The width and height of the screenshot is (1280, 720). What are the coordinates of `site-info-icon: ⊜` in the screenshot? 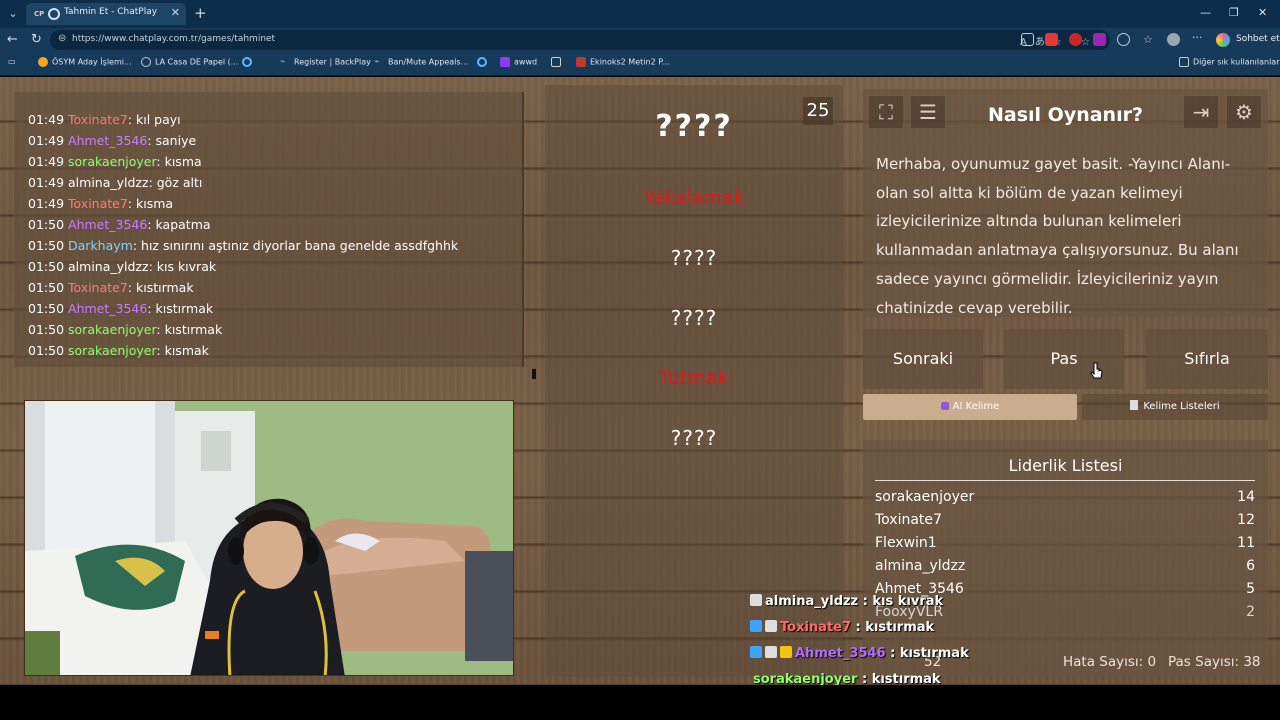 It's located at (62, 38).